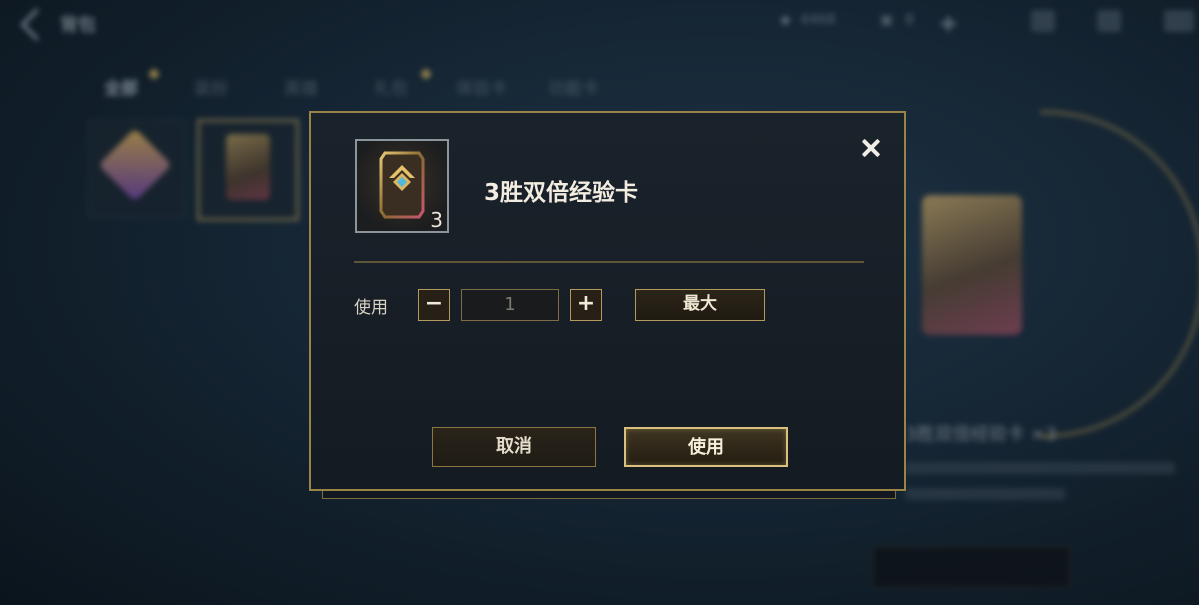  Describe the element at coordinates (818, 20) in the screenshot. I see `currency-amount: 4468` at that location.